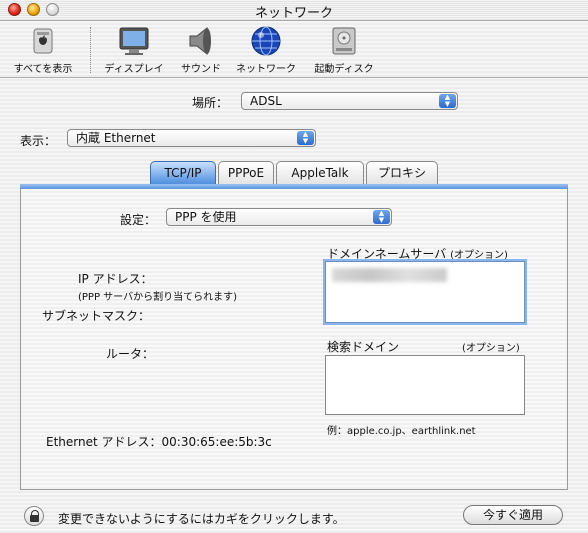  Describe the element at coordinates (116, 138) in the screenshot. I see `show-value: 内蔵 Ethernet` at that location.